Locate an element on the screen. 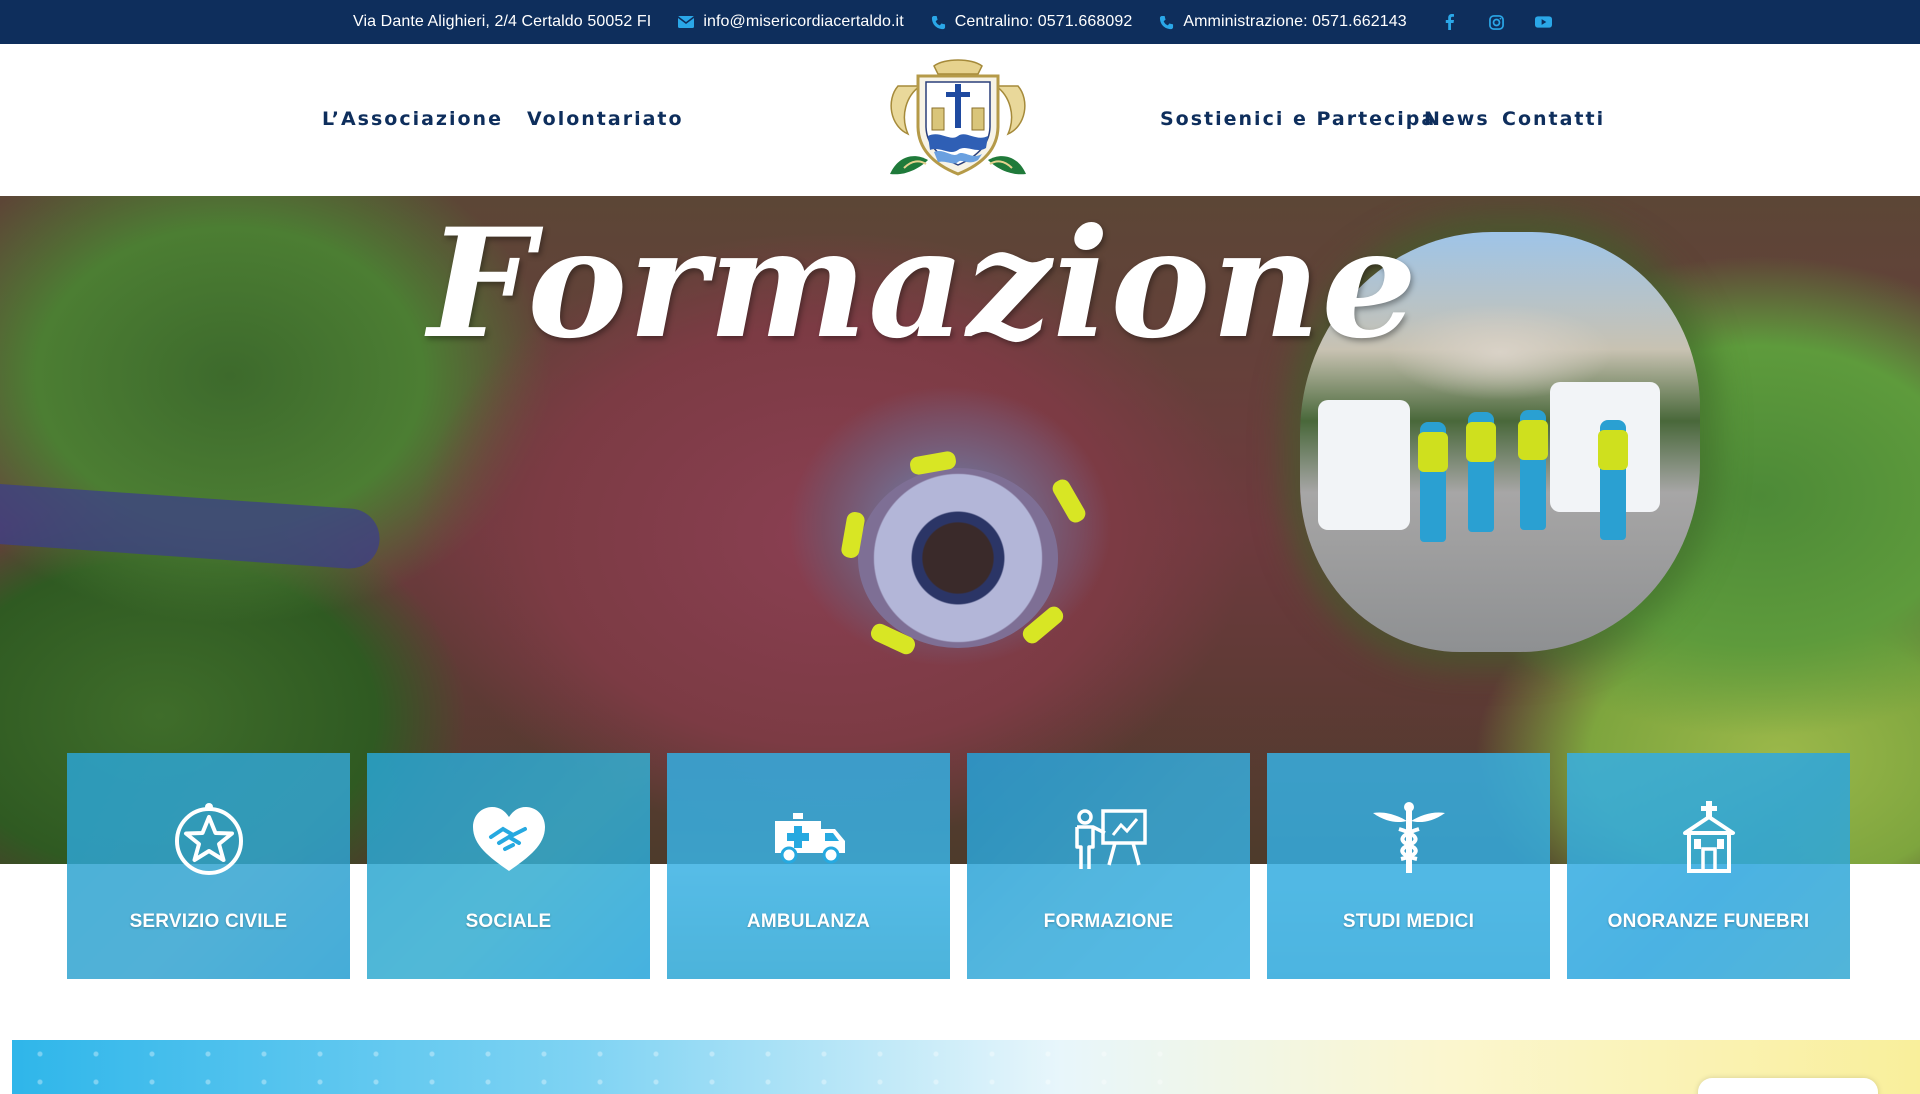 This screenshot has height=1094, width=1920. ambulance-icon is located at coordinates (809, 839).